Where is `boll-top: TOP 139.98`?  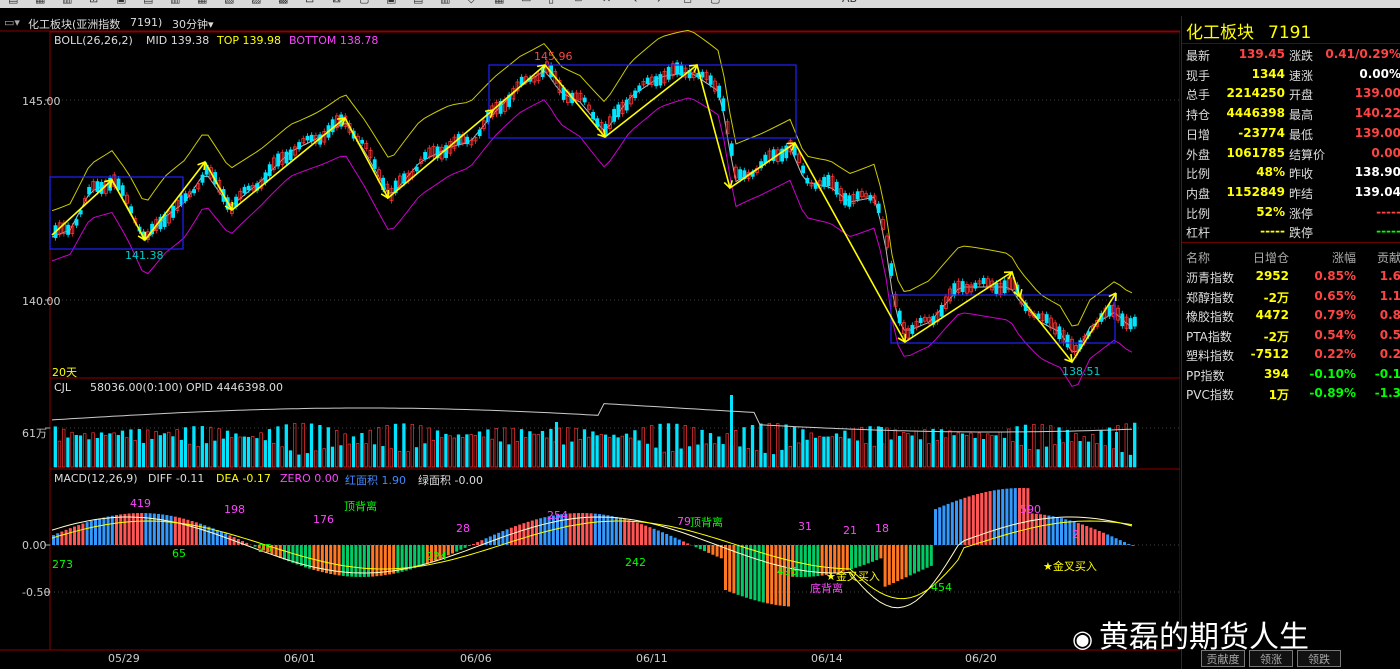 boll-top: TOP 139.98 is located at coordinates (249, 40).